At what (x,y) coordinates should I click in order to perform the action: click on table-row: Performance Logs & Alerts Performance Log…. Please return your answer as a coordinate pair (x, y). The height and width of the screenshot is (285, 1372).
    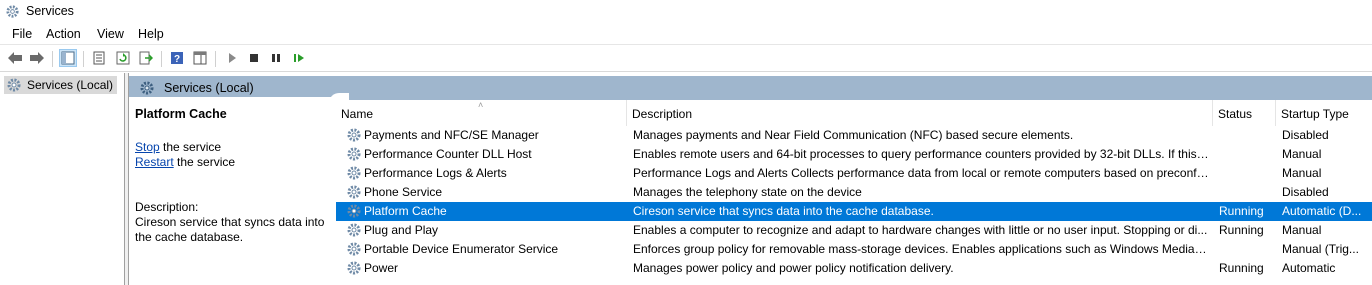
    Looking at the image, I should click on (854, 173).